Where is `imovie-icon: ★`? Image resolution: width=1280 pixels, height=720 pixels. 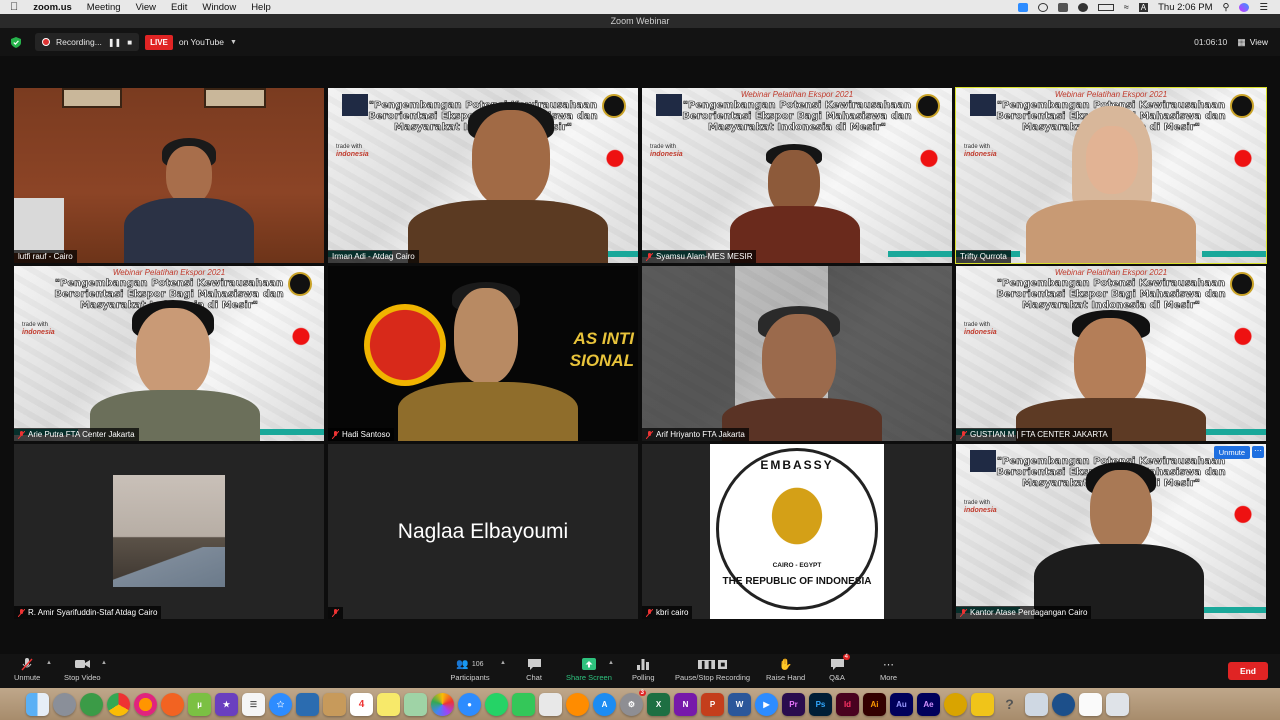 imovie-icon: ★ is located at coordinates (226, 704).